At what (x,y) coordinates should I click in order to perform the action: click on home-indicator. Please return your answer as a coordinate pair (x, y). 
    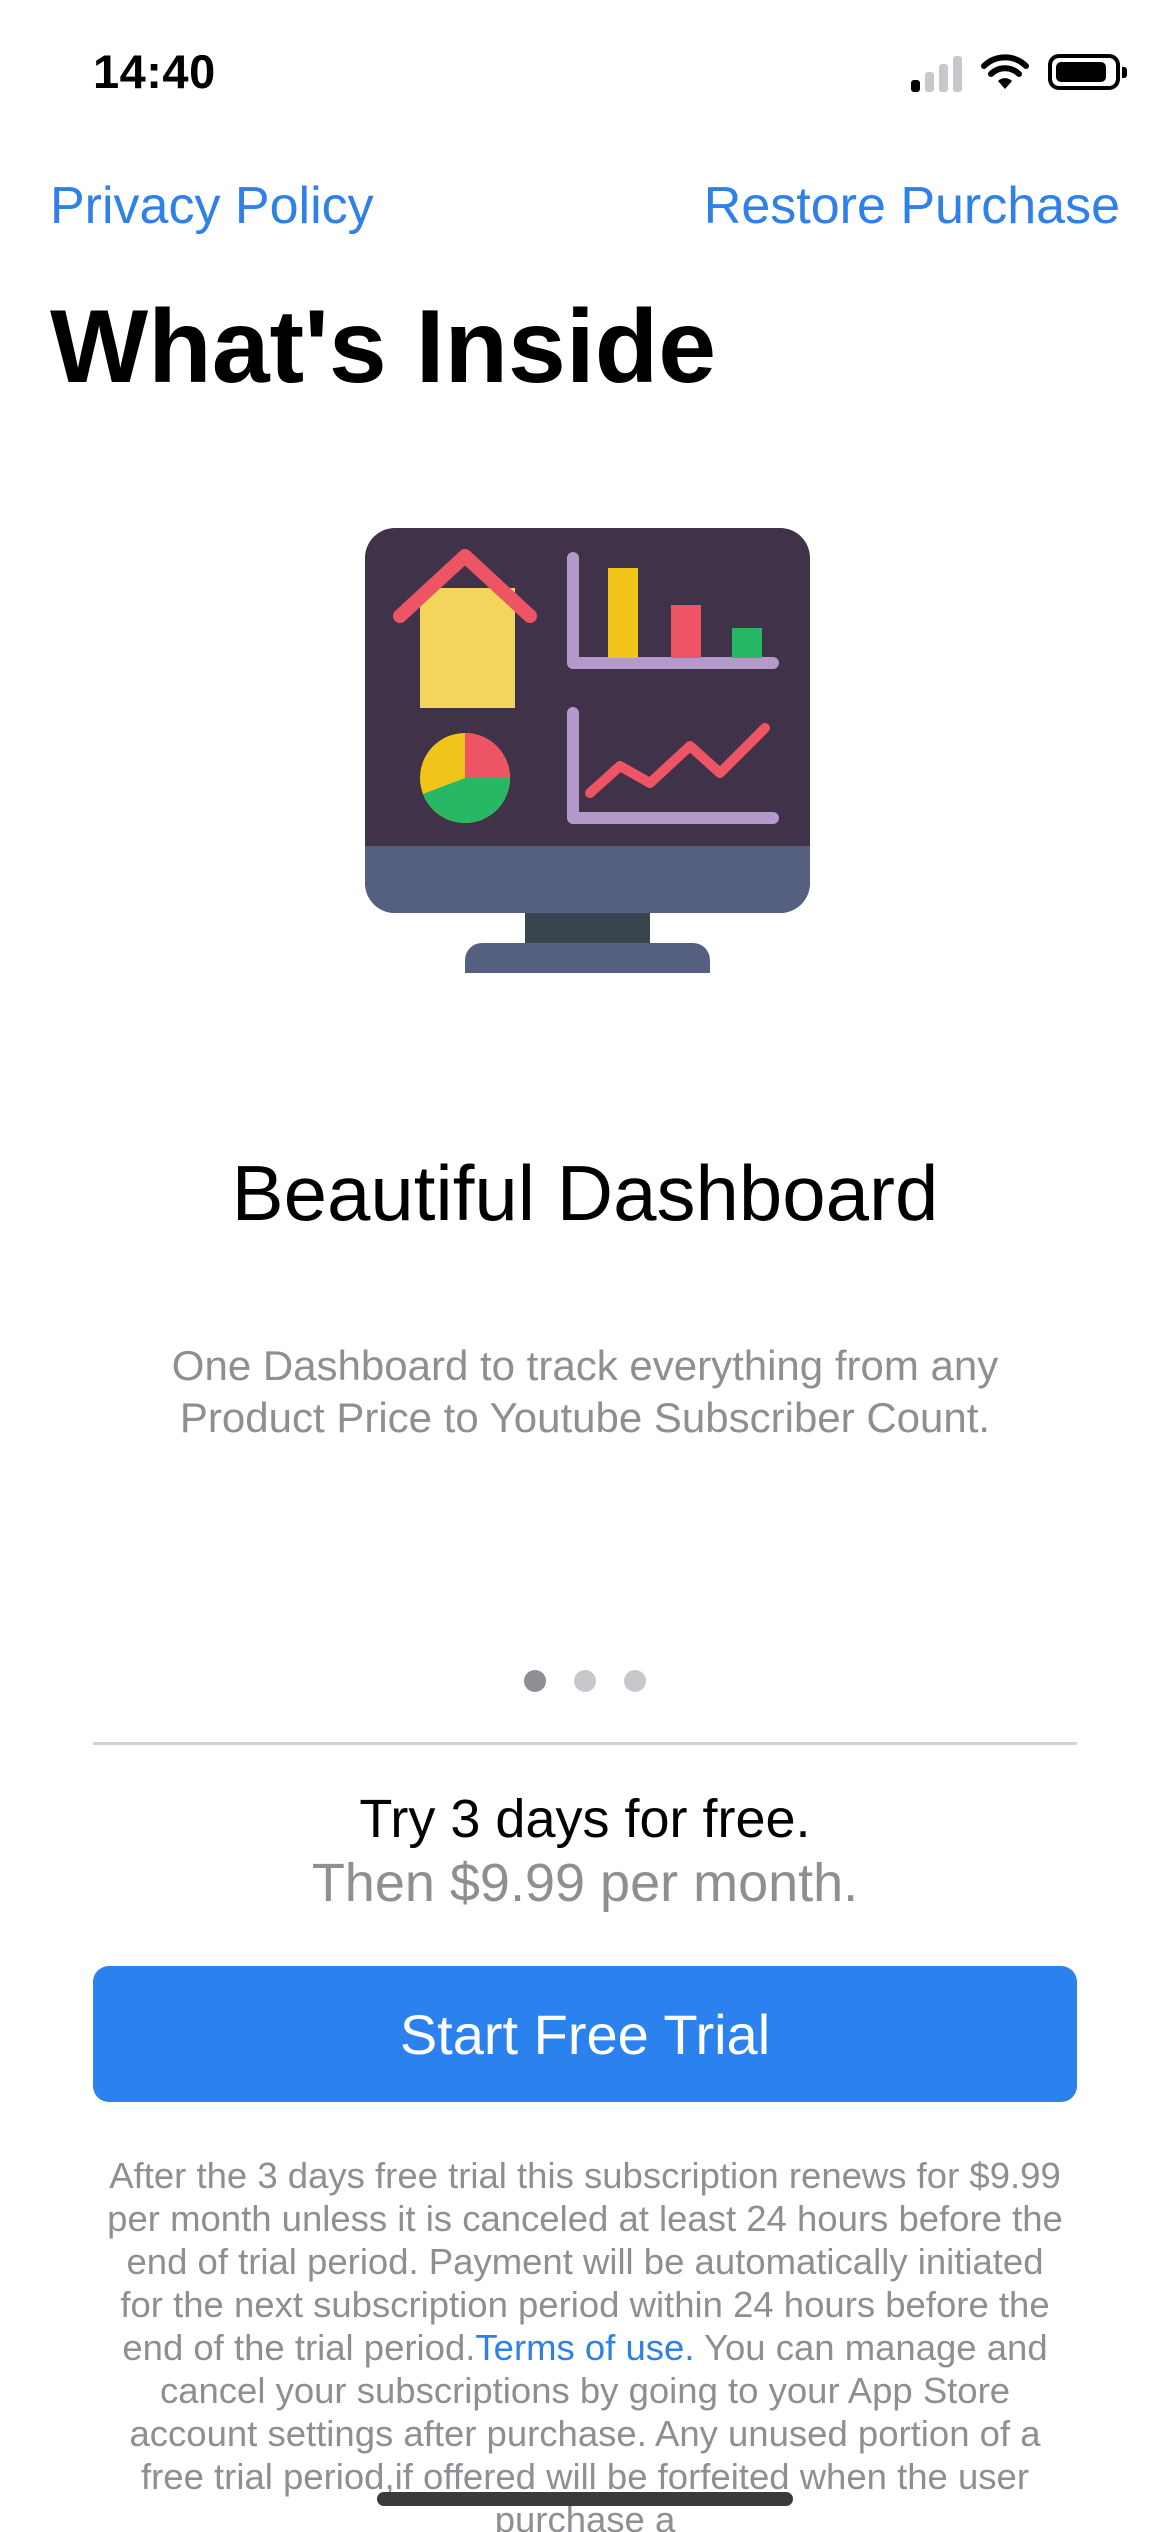
    Looking at the image, I should click on (585, 2499).